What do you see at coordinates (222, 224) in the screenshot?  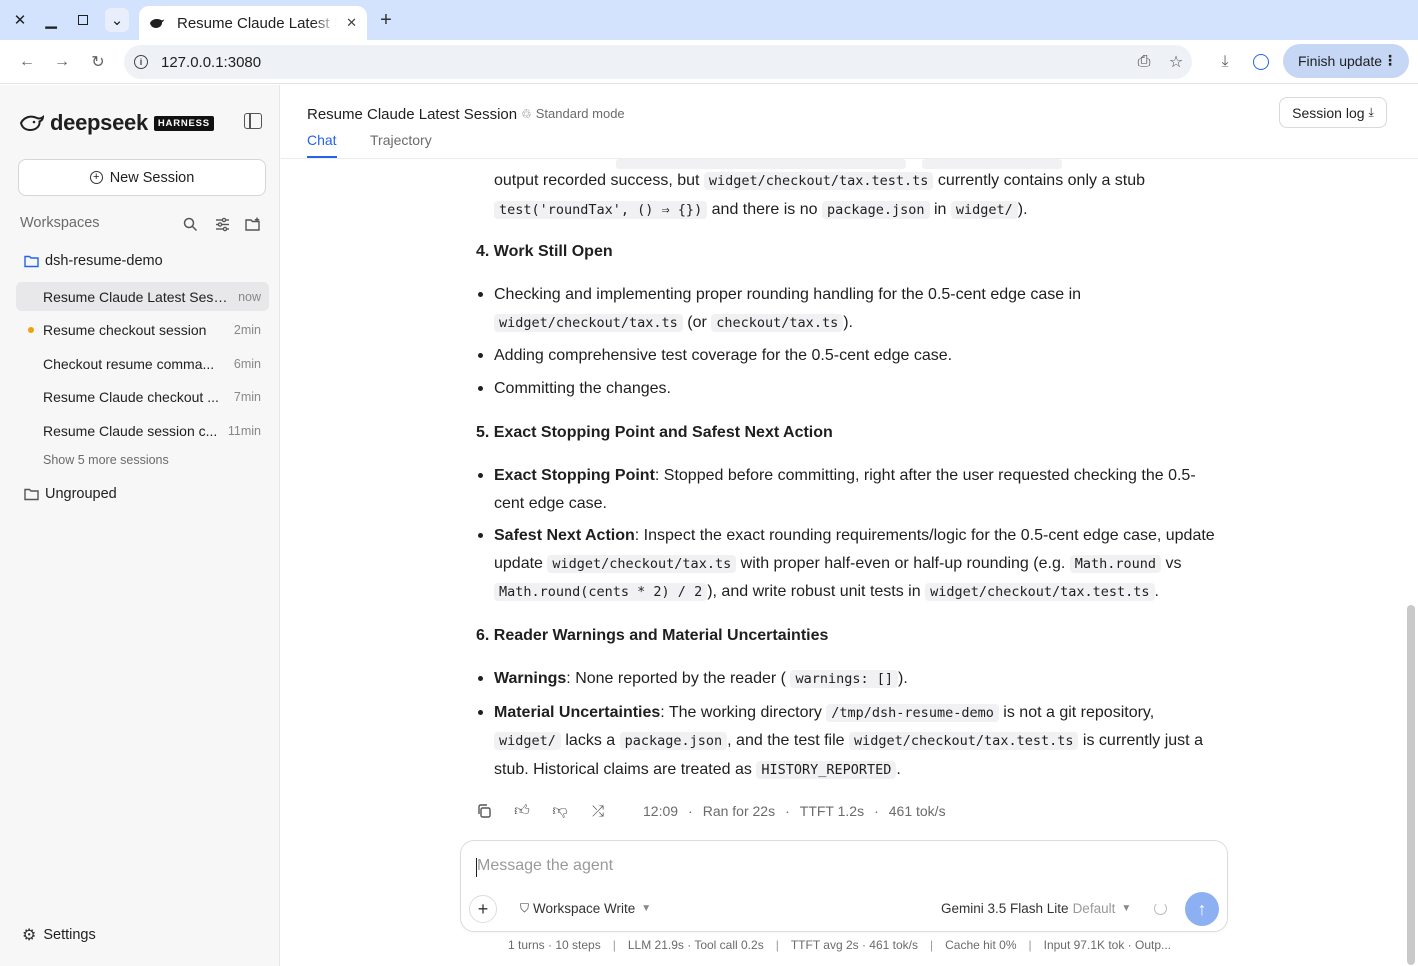 I see `filter-sliders-icon` at bounding box center [222, 224].